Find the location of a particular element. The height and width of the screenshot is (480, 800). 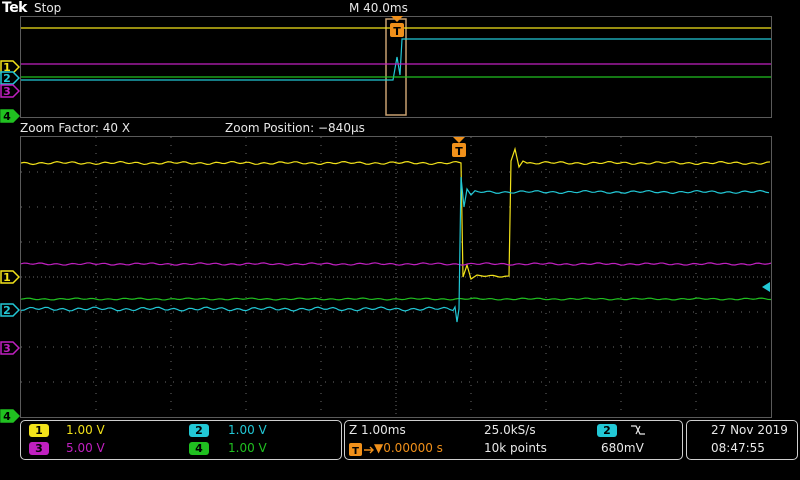

ch2-overview-trace is located at coordinates (396, 59).